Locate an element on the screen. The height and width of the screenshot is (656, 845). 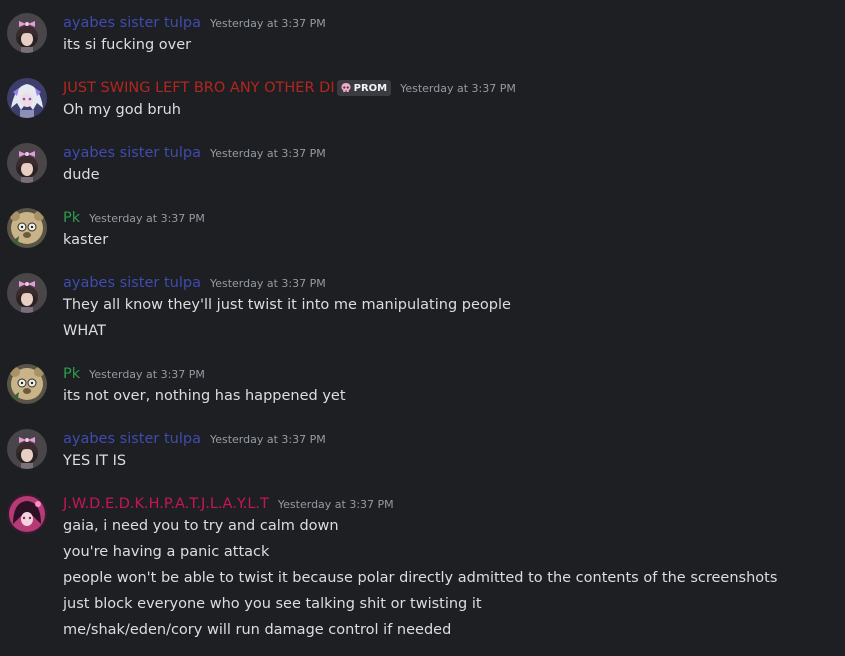
white-haired-character-avatar-icon is located at coordinates (27, 98).